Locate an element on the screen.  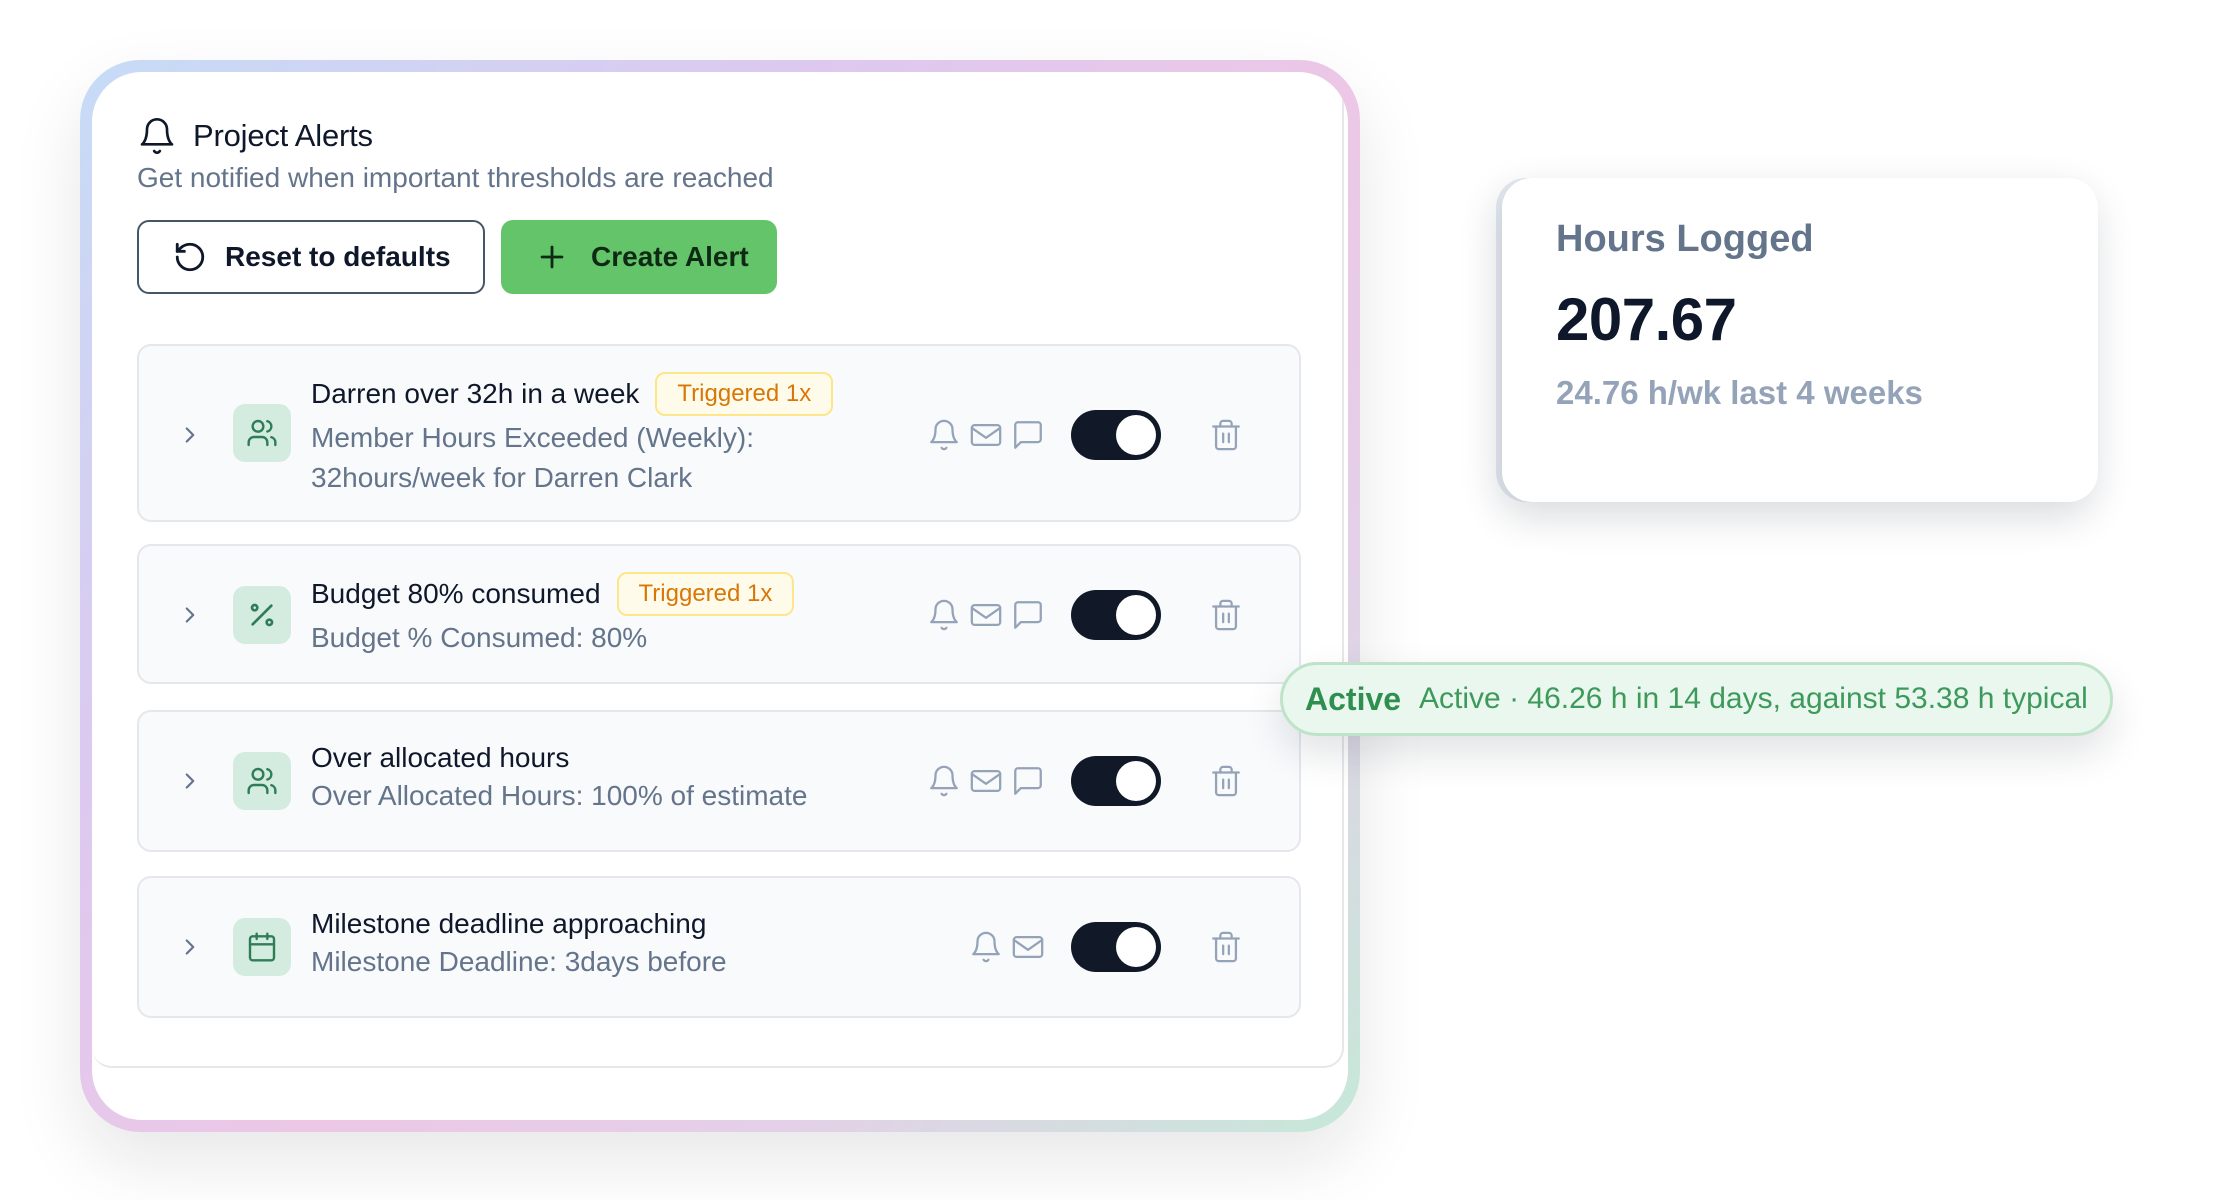
percent-icon is located at coordinates (262, 615).